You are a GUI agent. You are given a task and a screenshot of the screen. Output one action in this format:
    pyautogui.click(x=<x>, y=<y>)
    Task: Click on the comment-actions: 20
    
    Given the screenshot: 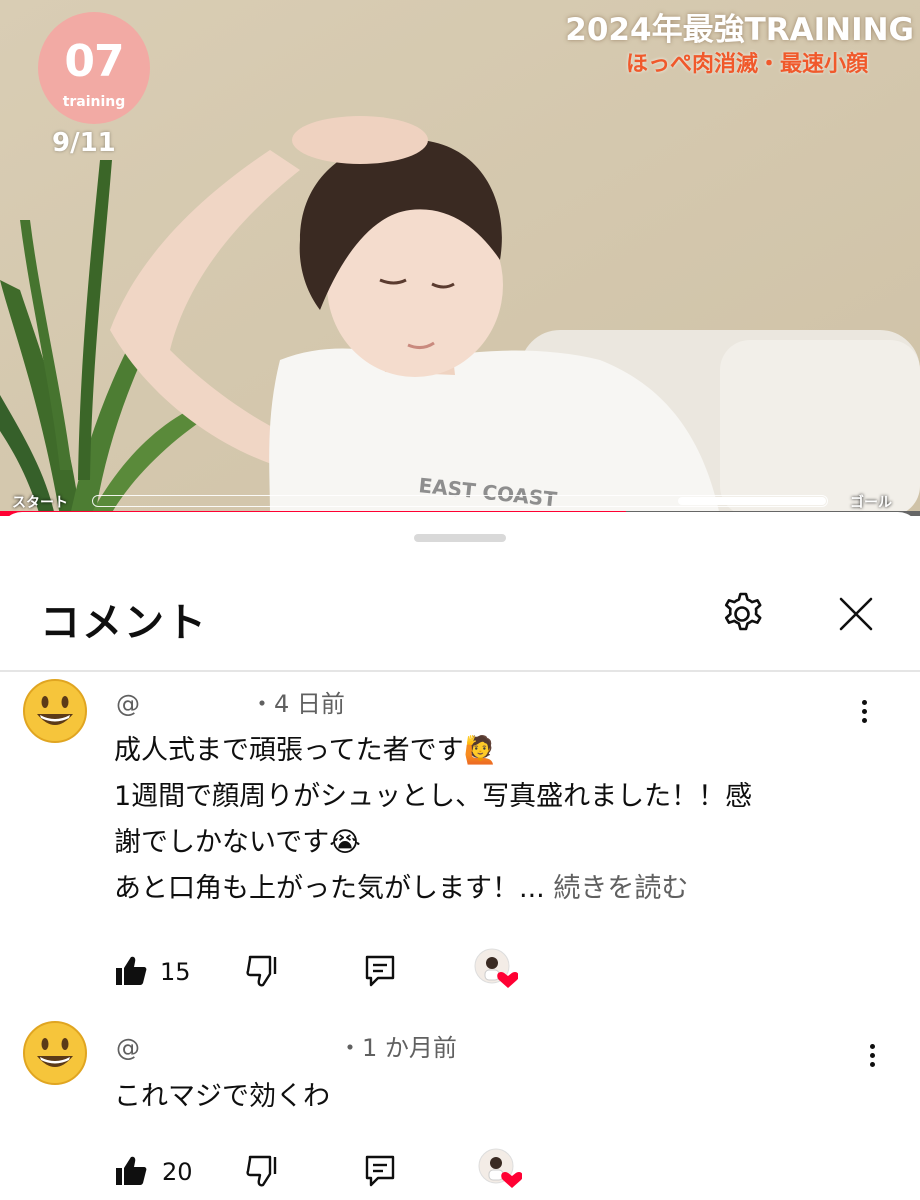 What is the action you would take?
    pyautogui.click(x=324, y=1173)
    